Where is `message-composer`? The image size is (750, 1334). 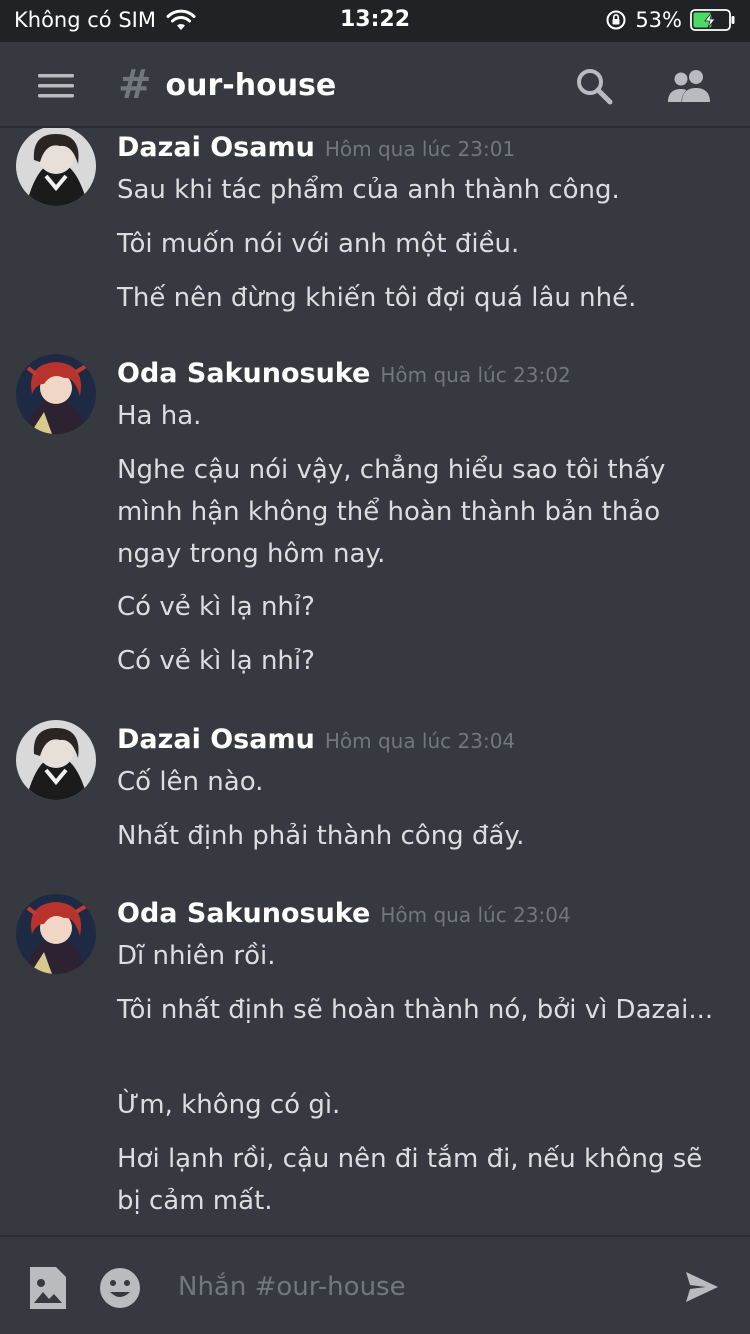 message-composer is located at coordinates (375, 1284).